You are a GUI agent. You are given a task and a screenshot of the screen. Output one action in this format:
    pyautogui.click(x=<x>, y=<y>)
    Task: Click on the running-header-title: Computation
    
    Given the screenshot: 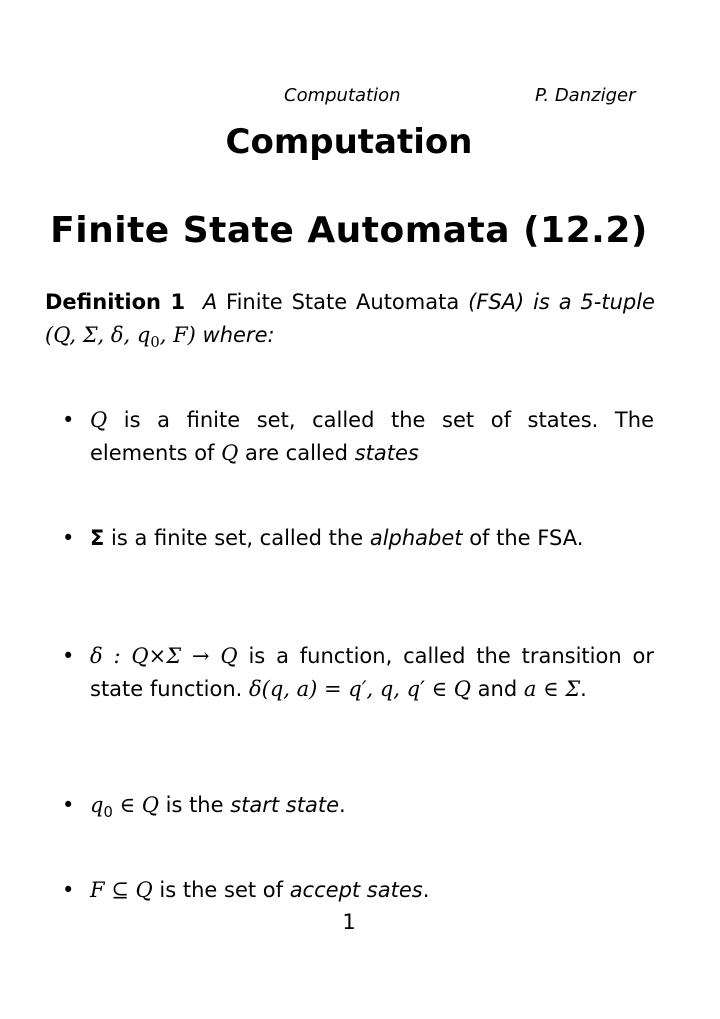 What is the action you would take?
    pyautogui.click(x=342, y=95)
    